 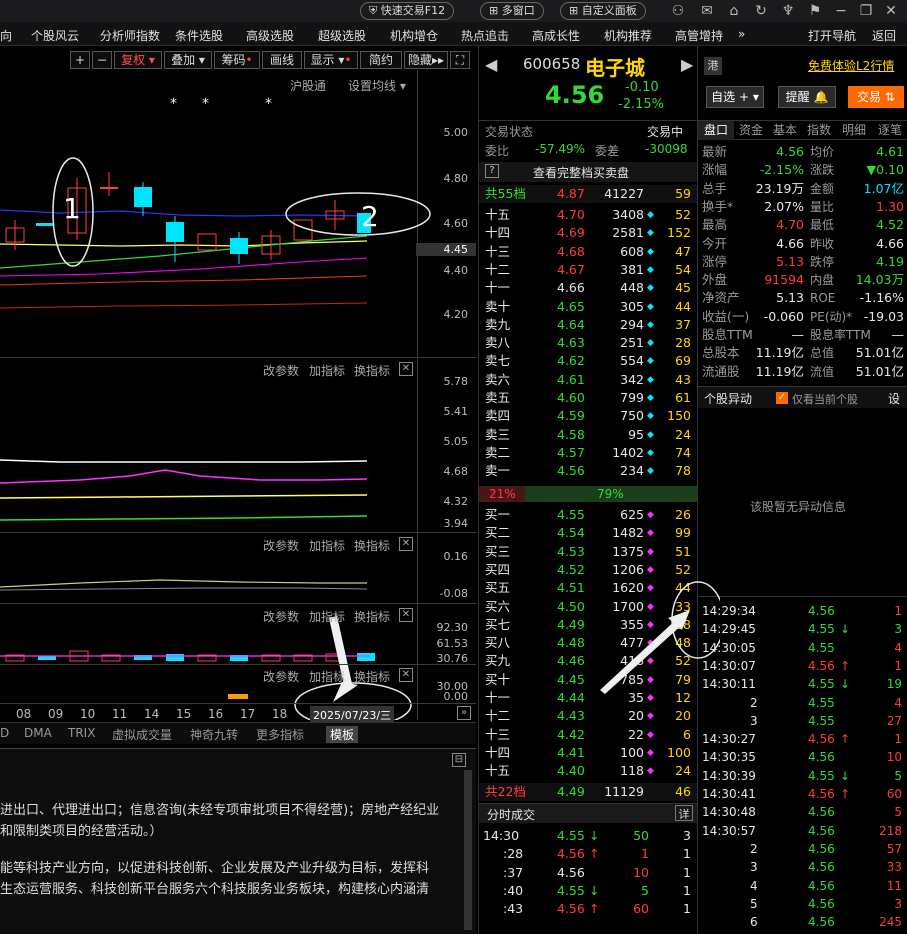 What do you see at coordinates (130, 35) in the screenshot?
I see `menu-item: 分析师指数` at bounding box center [130, 35].